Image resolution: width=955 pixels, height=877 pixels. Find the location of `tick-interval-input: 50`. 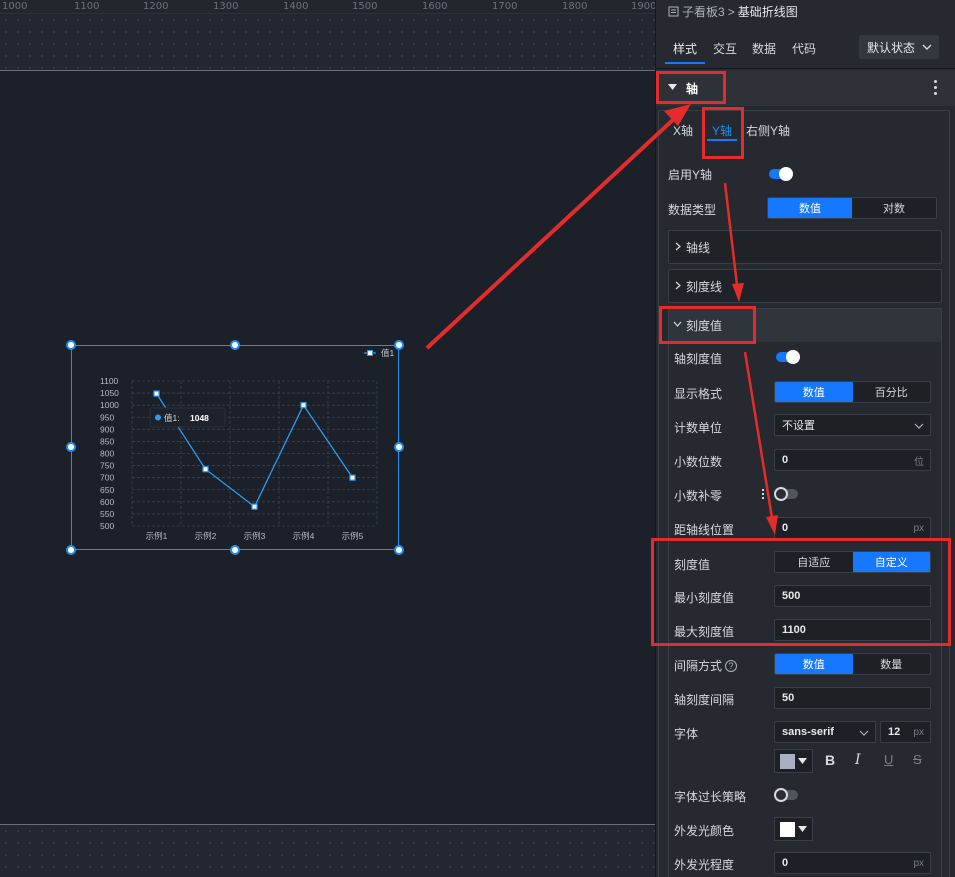

tick-interval-input: 50 is located at coordinates (852, 698).